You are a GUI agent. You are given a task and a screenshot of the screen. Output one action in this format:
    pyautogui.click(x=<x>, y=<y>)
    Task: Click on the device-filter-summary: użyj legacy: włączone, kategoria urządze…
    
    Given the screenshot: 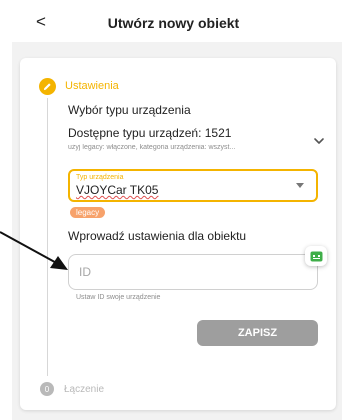 What is the action you would take?
    pyautogui.click(x=152, y=147)
    